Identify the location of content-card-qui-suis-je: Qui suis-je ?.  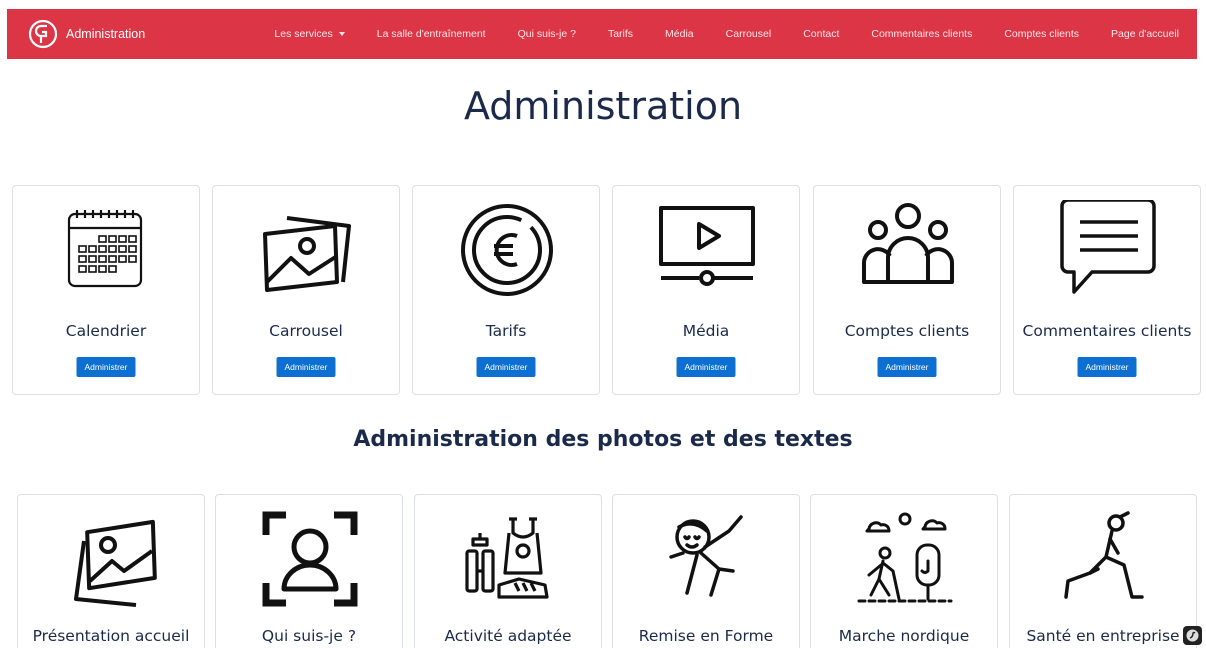
(309, 571).